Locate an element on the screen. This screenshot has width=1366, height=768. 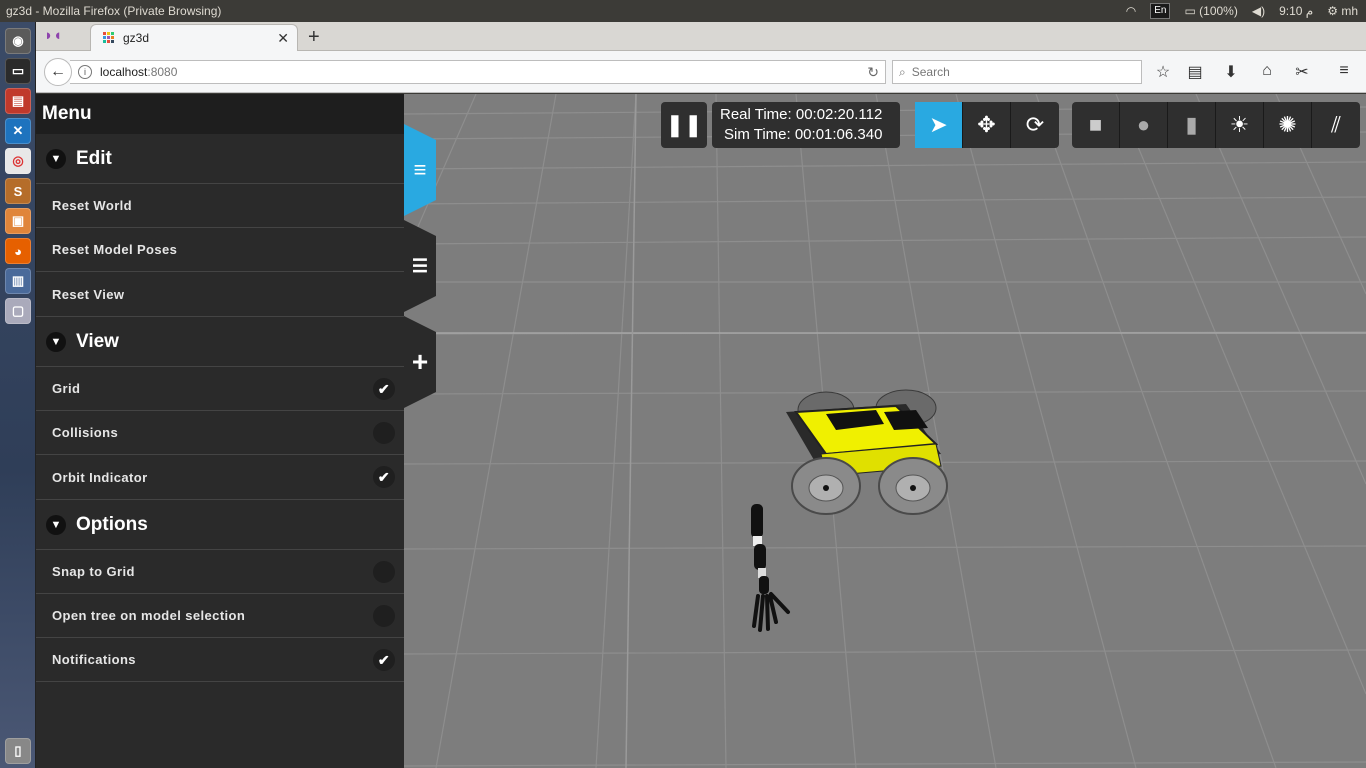
trash-icon: ▯ is located at coordinates (18, 751).